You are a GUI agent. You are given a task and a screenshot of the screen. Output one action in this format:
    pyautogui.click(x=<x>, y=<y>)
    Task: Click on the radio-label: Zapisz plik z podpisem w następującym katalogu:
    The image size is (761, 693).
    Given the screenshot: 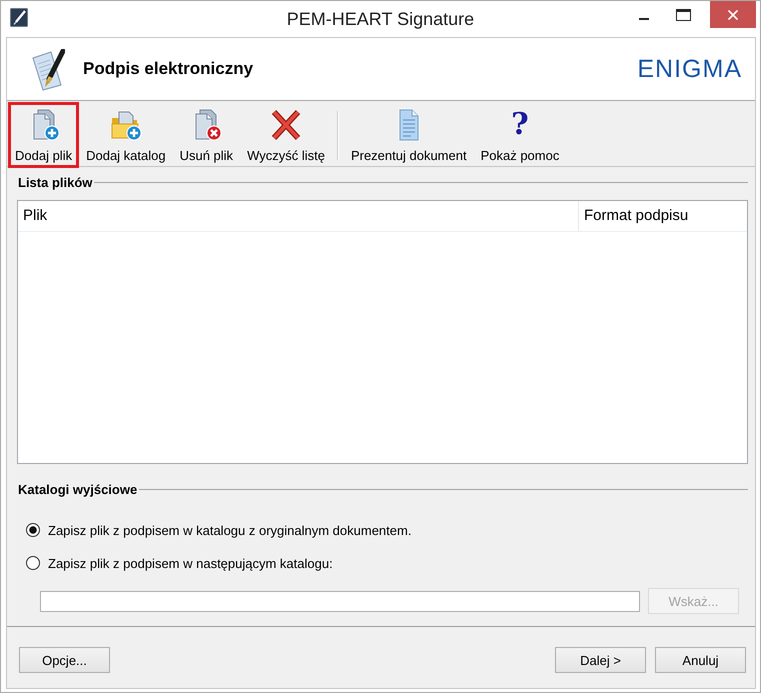 What is the action you would take?
    pyautogui.click(x=190, y=563)
    